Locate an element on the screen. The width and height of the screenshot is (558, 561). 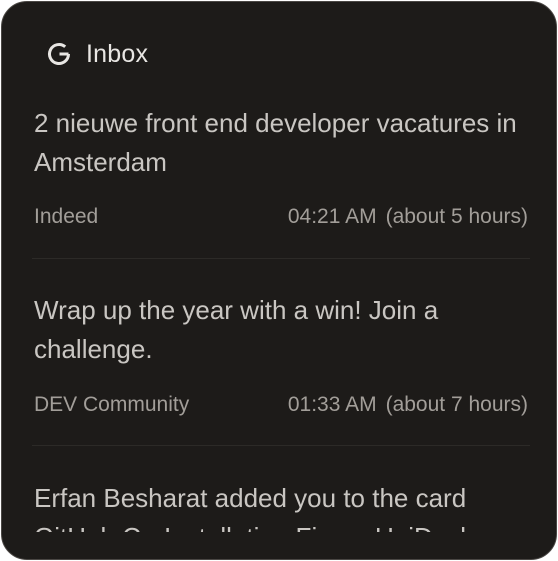
google-g-icon is located at coordinates (59, 54).